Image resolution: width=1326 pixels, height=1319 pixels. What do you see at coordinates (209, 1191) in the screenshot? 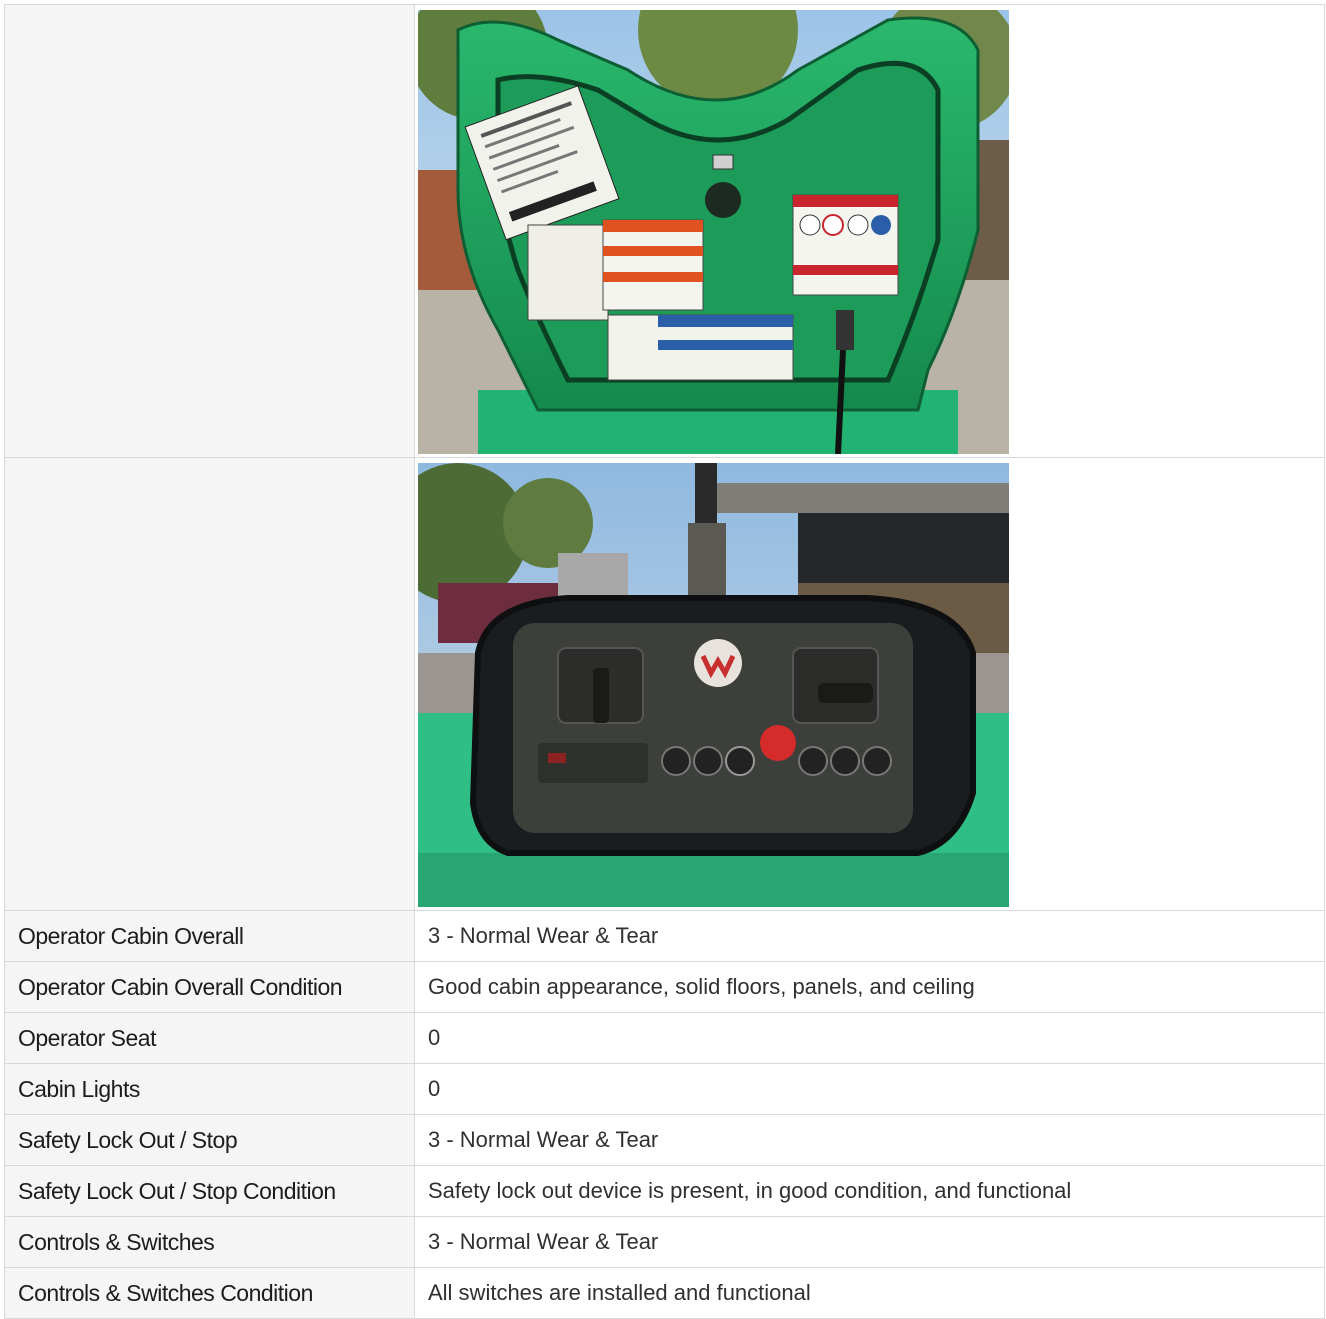
I see `row-label: Safety Lock Out / Stop Condition` at bounding box center [209, 1191].